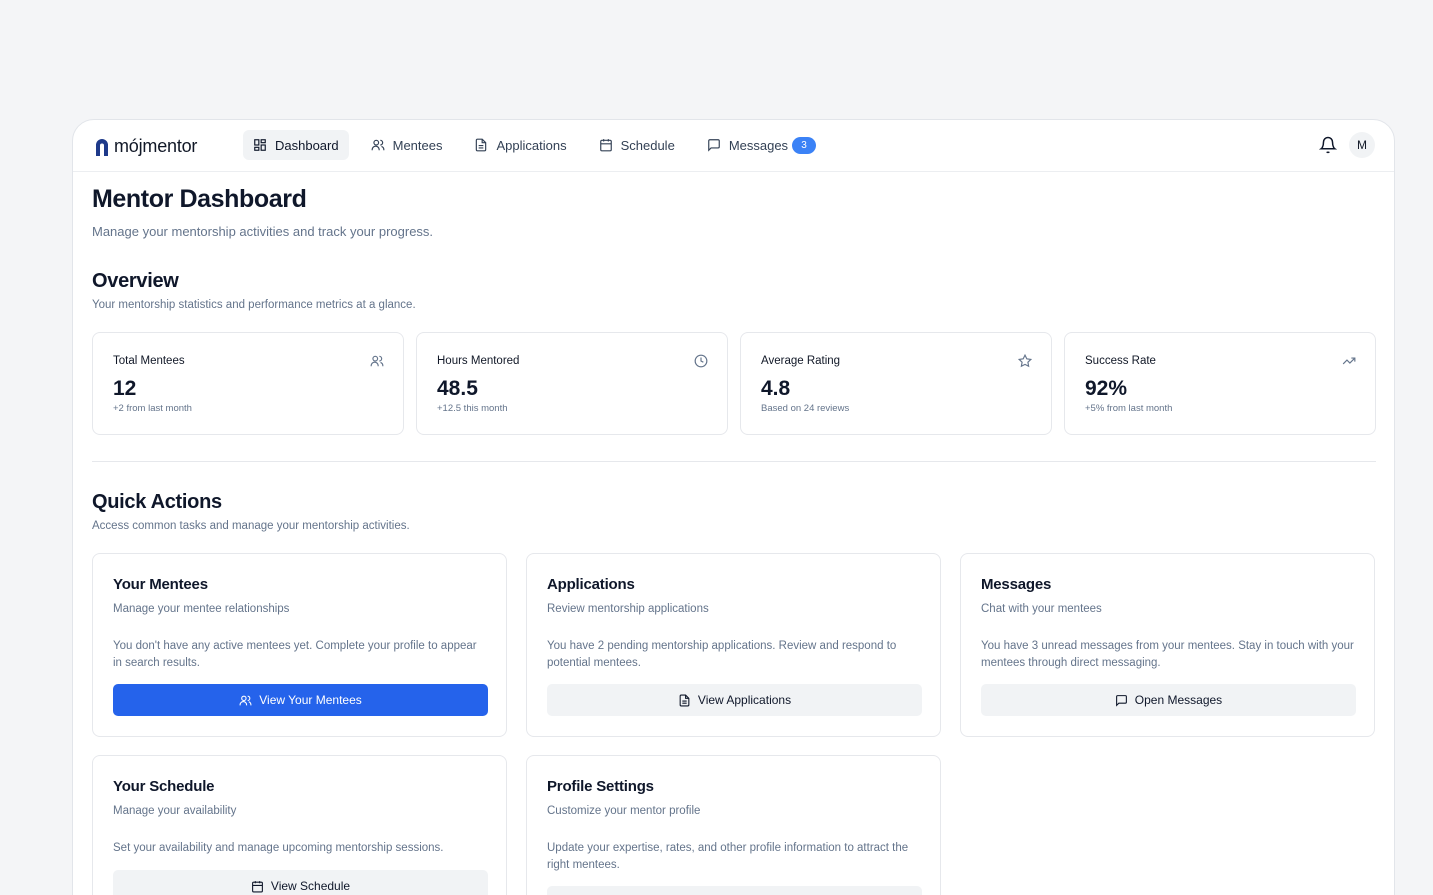  I want to click on stat-card-hours-mentored: Hours Mentored 48.5 +12.5 this month, so click(572, 383).